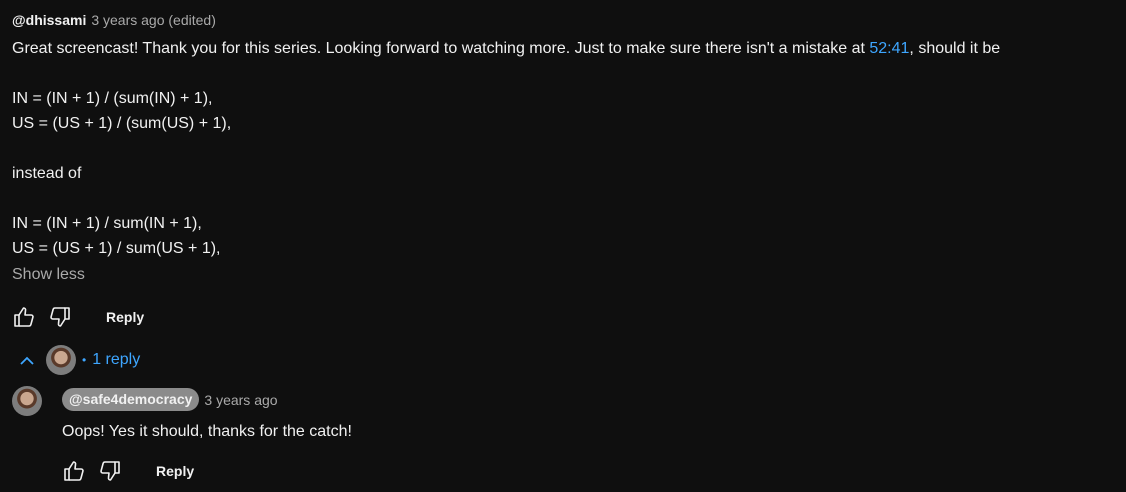 The image size is (1126, 492). What do you see at coordinates (562, 20) in the screenshot?
I see `comment-header: @dhissami 3 years ago (edited)` at bounding box center [562, 20].